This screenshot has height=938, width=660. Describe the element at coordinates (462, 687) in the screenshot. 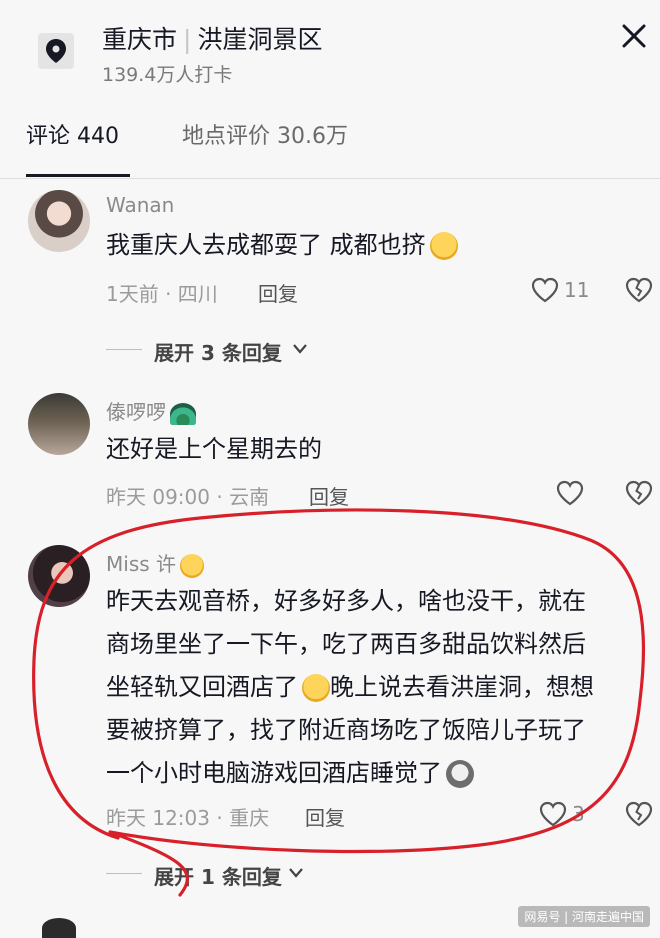

I see `comment-line-part: 晚上说去看洪崖洞，想想` at that location.